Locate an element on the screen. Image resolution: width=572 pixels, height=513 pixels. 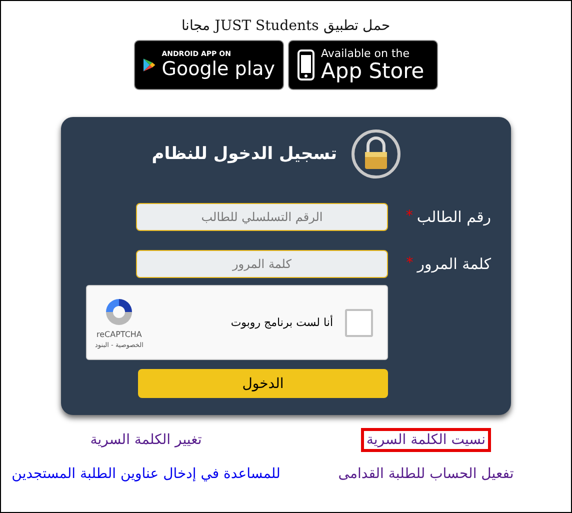
page-link: تفعيل الحساب للطلبة القدامى is located at coordinates (426, 474).